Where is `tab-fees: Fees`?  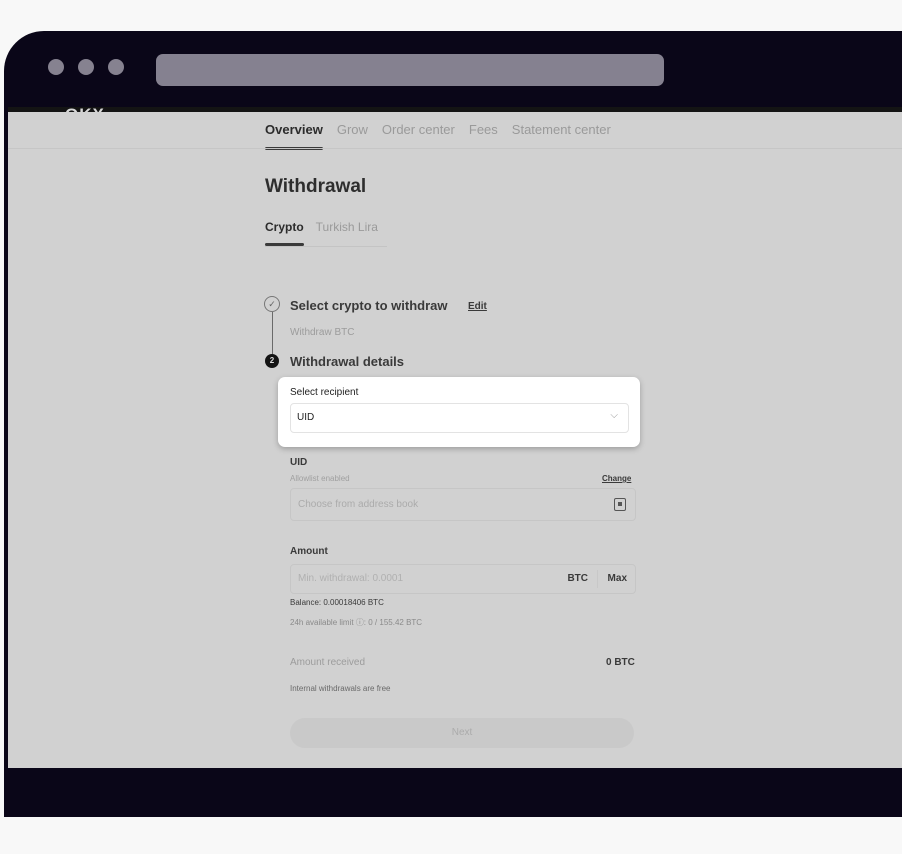
tab-fees: Fees is located at coordinates (483, 129).